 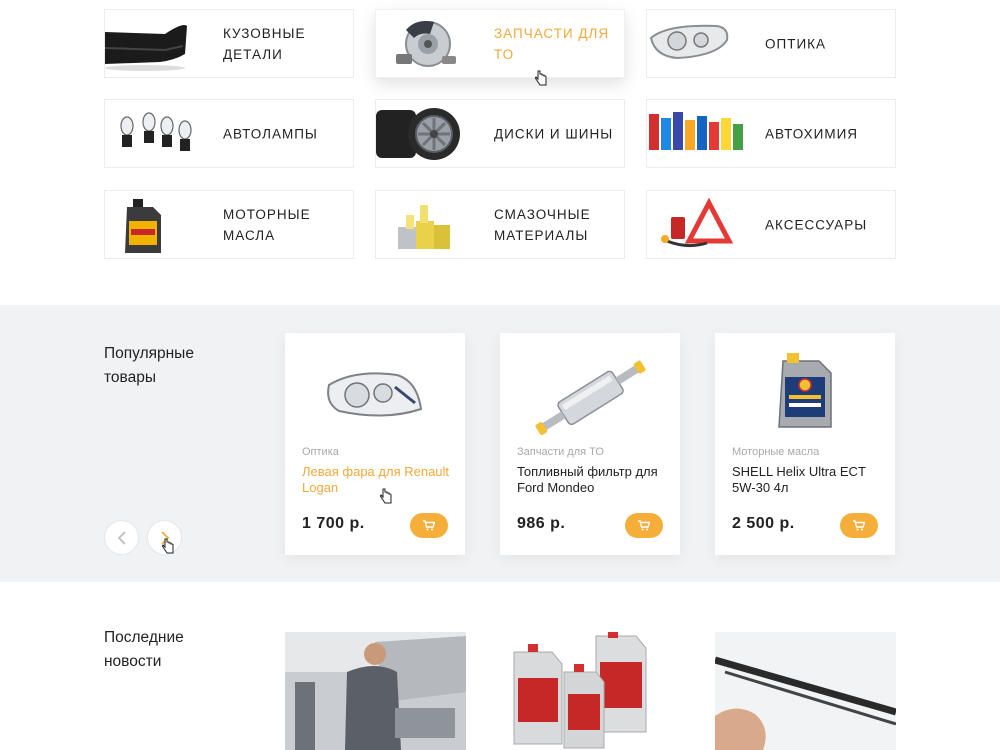 I want to click on category-label: ЗАПЧАСТИ ДЛЯ ТО, so click(x=552, y=43).